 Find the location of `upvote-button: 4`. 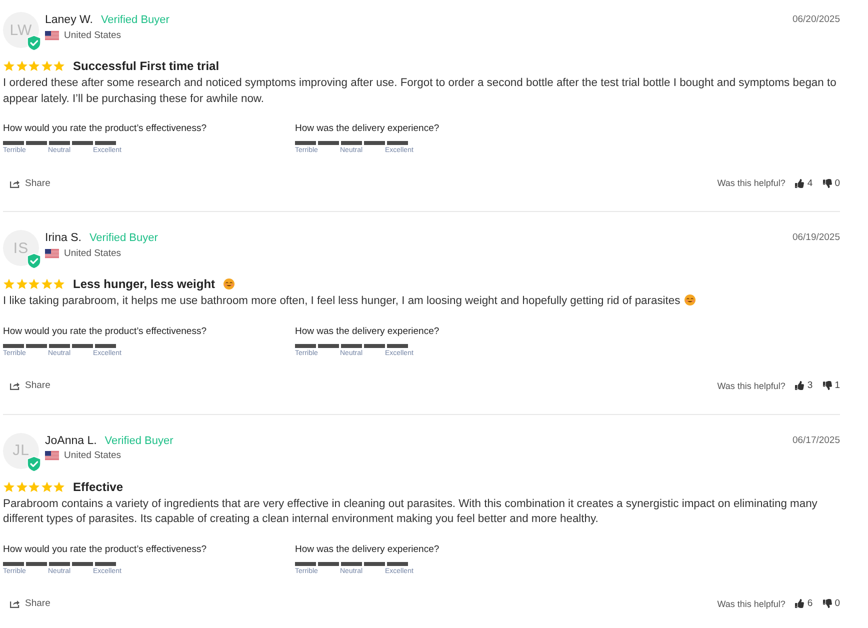

upvote-button: 4 is located at coordinates (804, 183).